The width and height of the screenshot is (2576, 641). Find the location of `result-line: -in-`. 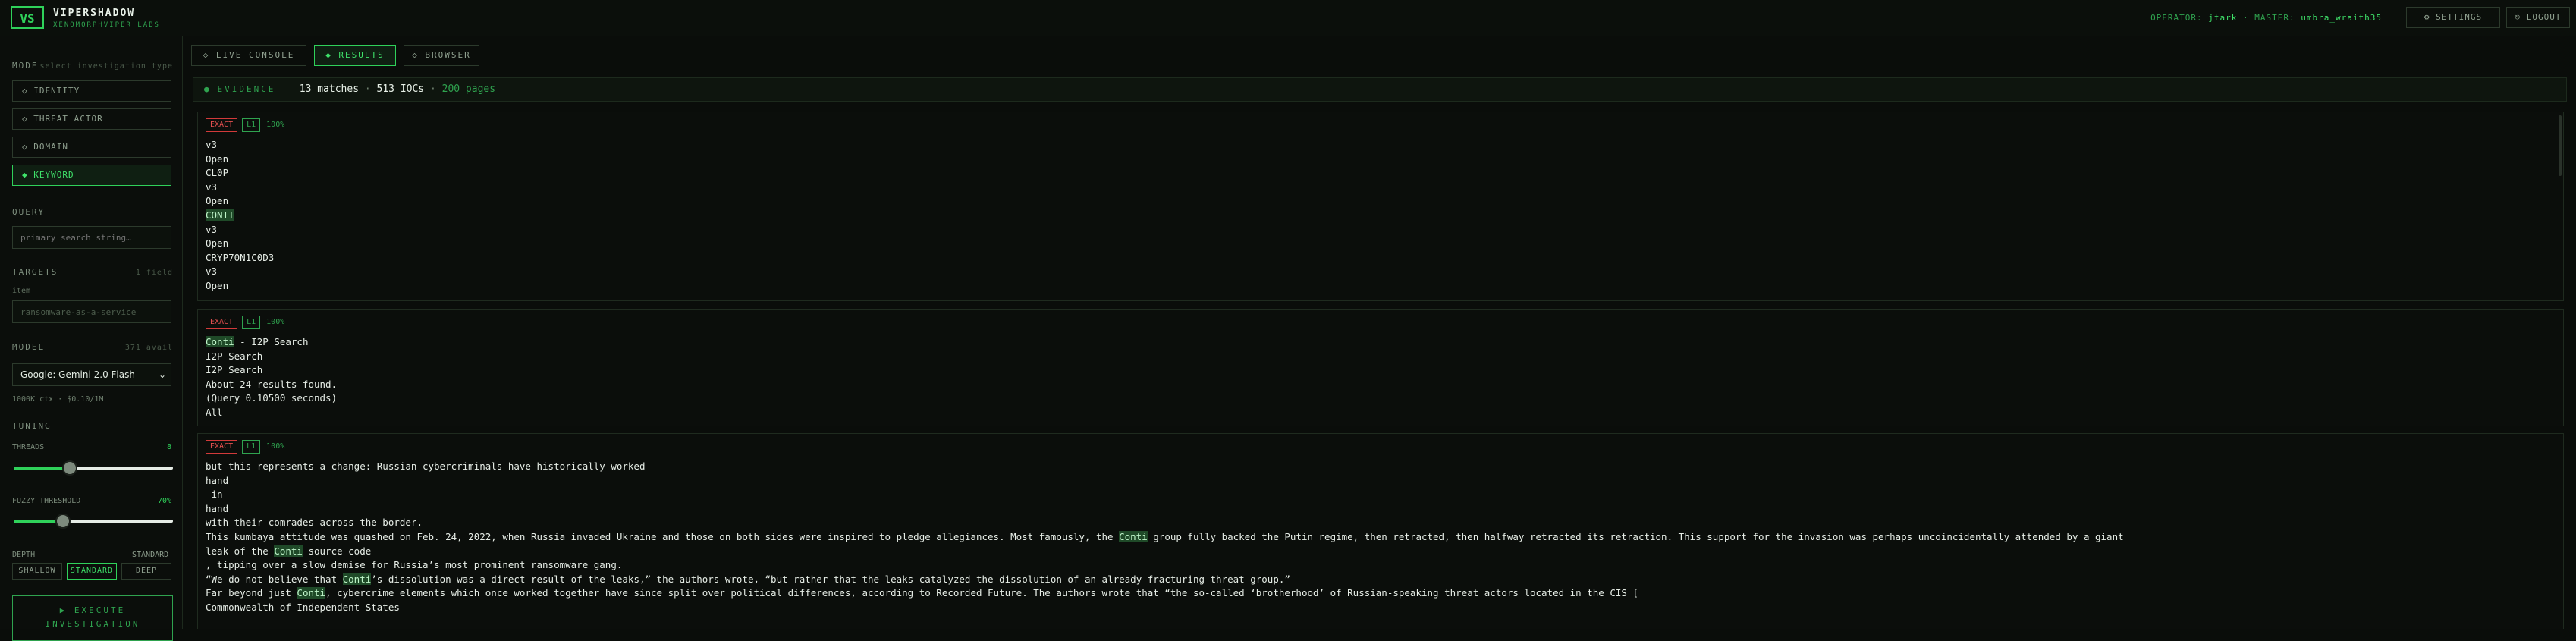

result-line: -in- is located at coordinates (1381, 495).